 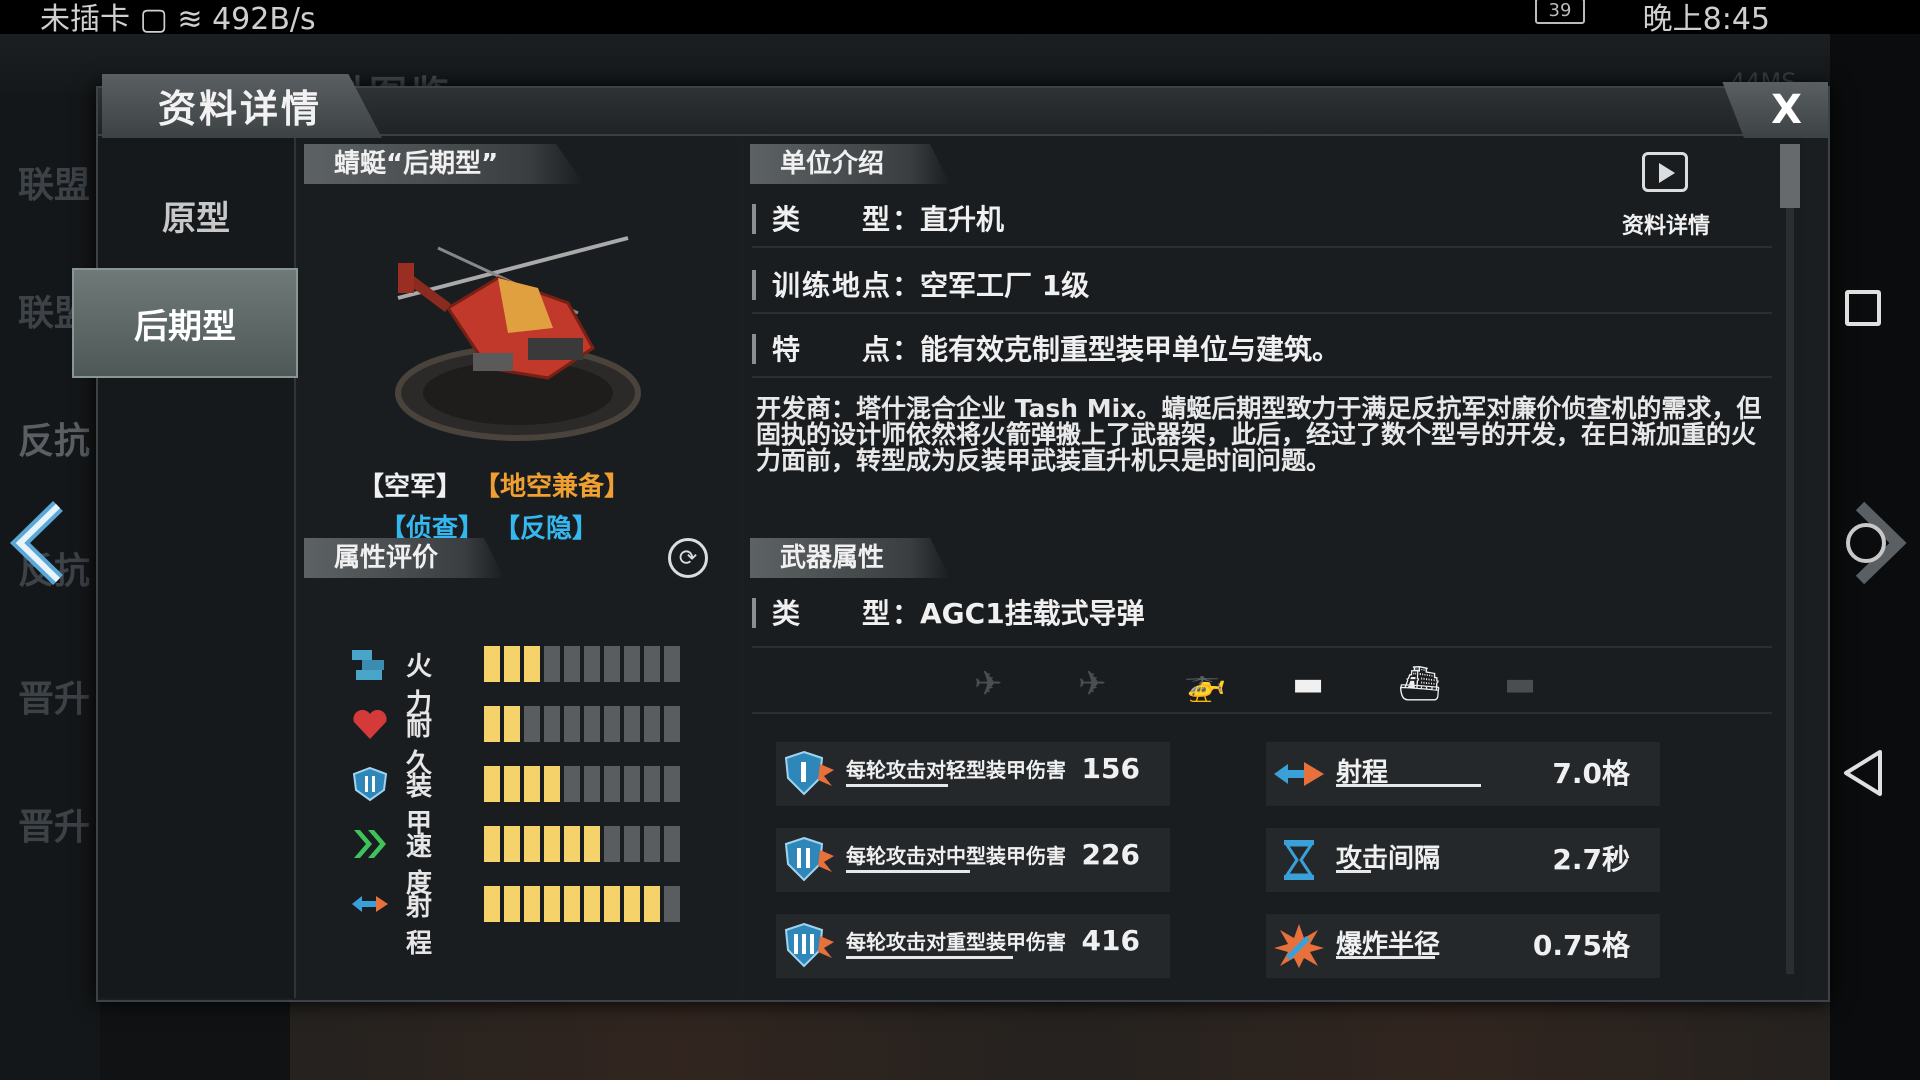 I want to click on battery-indicator: 39, so click(x=1560, y=12).